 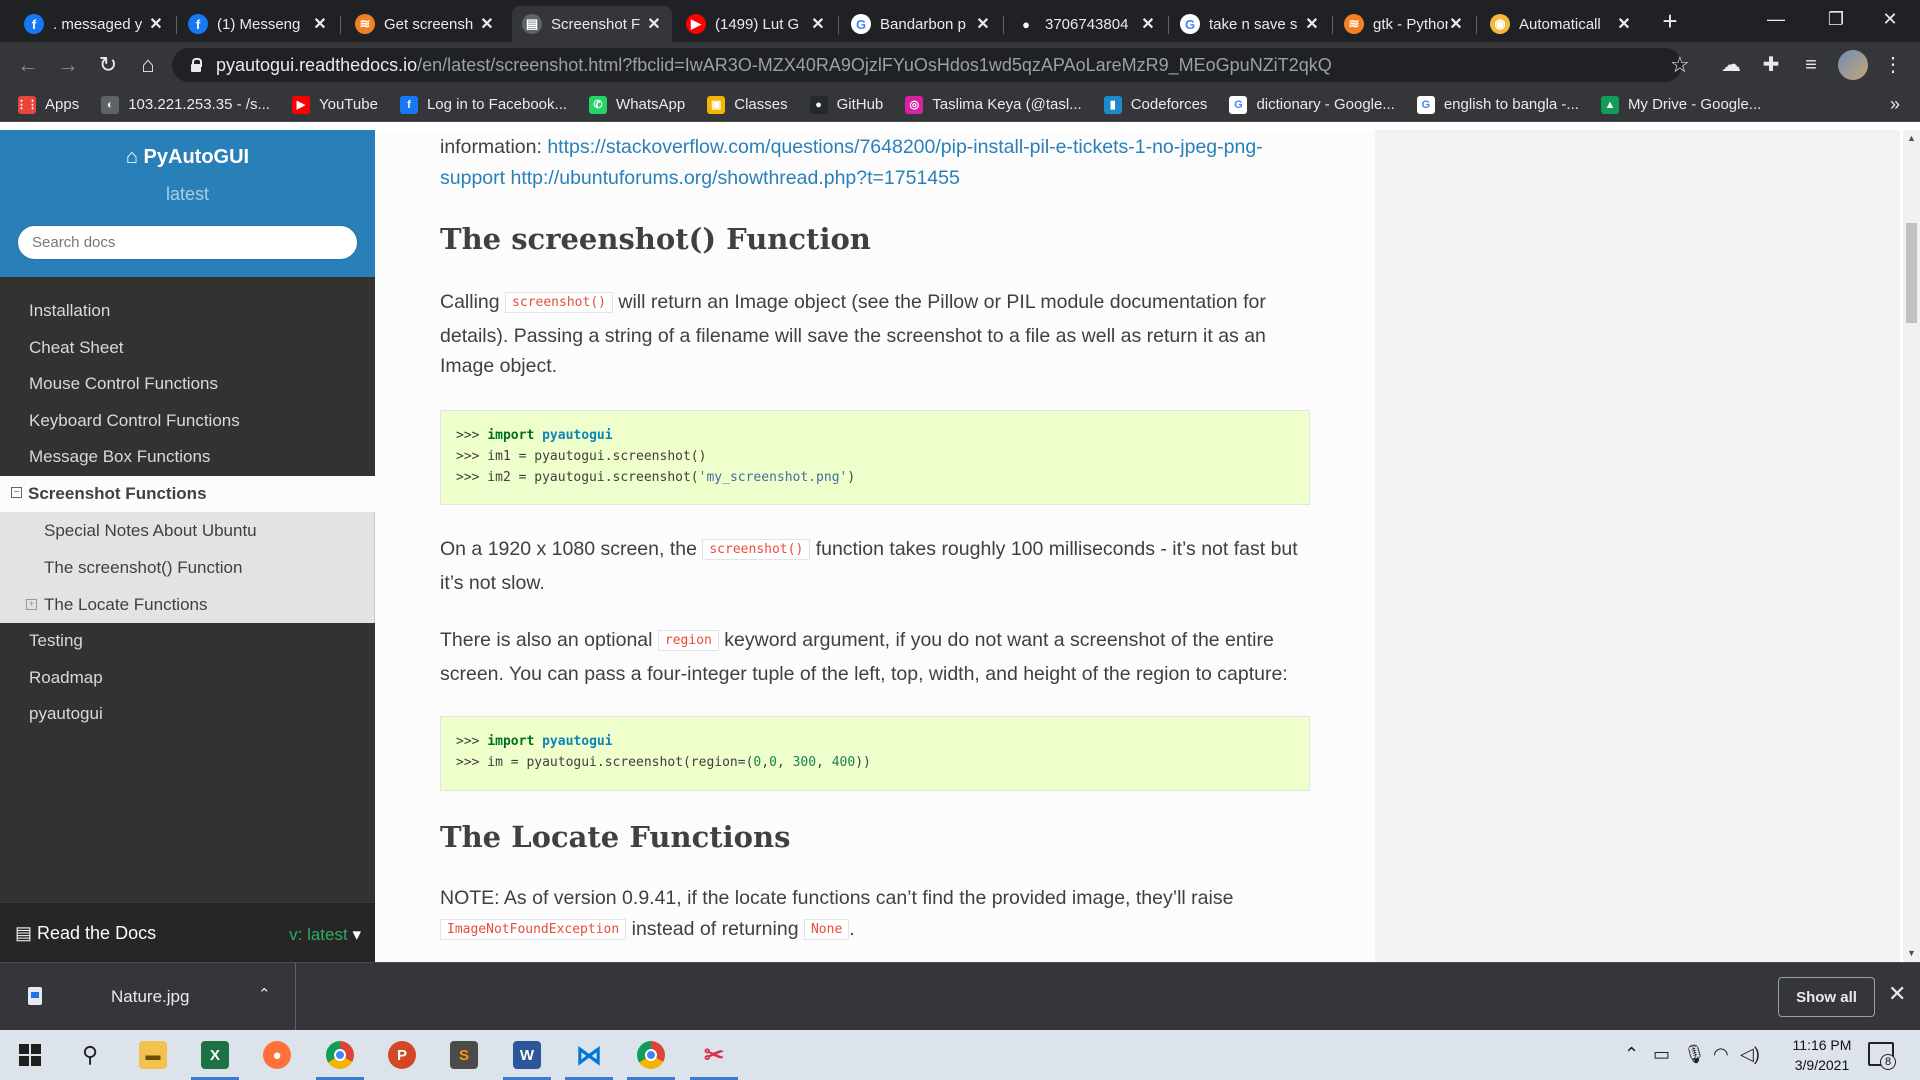 What do you see at coordinates (187, 157) in the screenshot?
I see `project-title: ⌂ PyAutoGUI` at bounding box center [187, 157].